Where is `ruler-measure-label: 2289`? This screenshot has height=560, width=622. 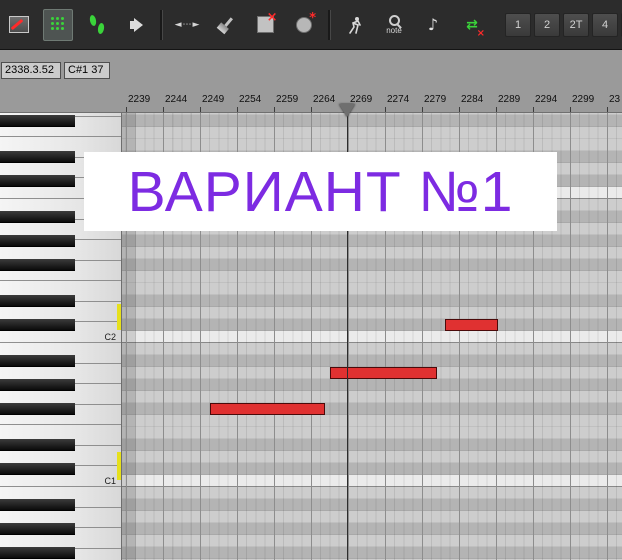 ruler-measure-label: 2289 is located at coordinates (509, 99).